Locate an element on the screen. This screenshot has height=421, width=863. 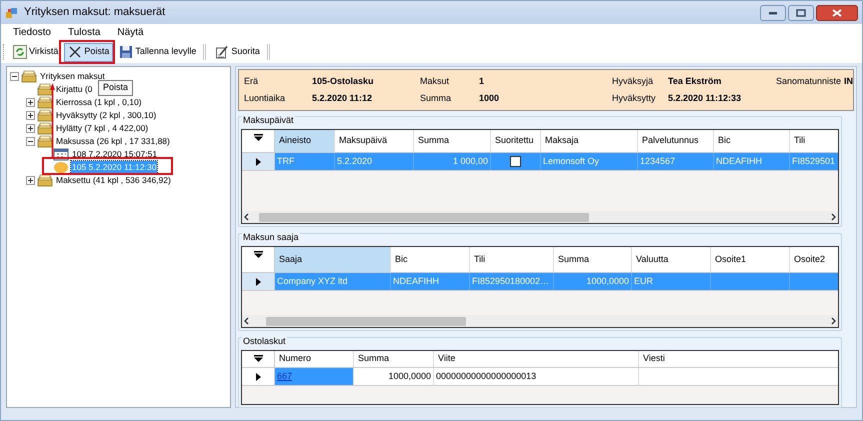
tree-item: Hyväksytty (2 kpl , 300,10) is located at coordinates (106, 115).